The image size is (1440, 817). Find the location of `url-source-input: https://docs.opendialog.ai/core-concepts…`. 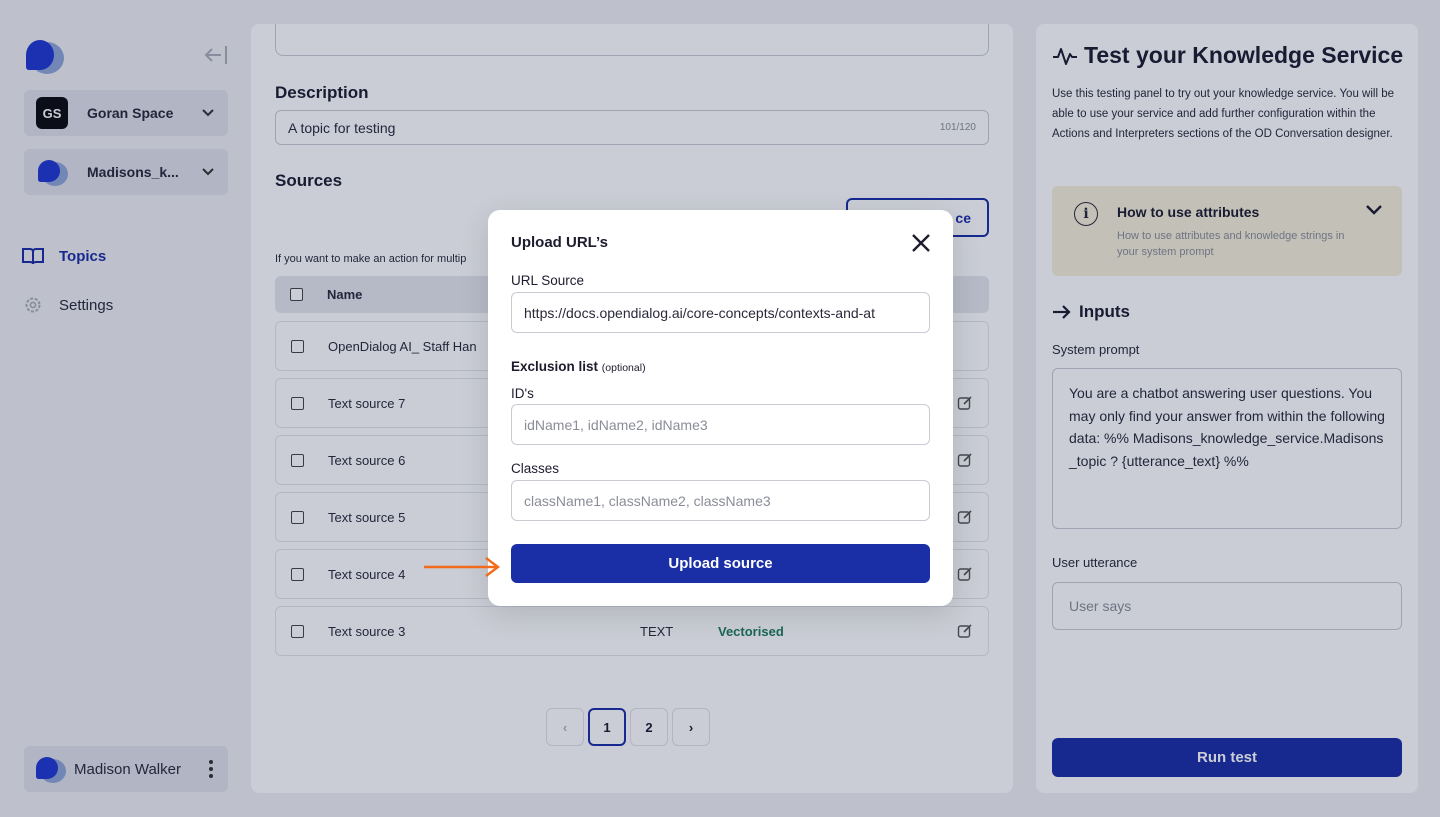

url-source-input: https://docs.opendialog.ai/core-concepts… is located at coordinates (720, 312).